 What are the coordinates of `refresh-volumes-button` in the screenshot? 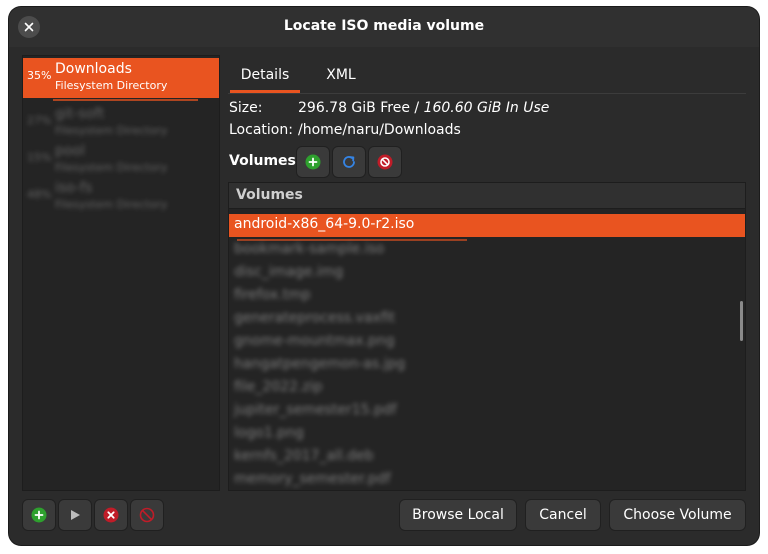 It's located at (349, 162).